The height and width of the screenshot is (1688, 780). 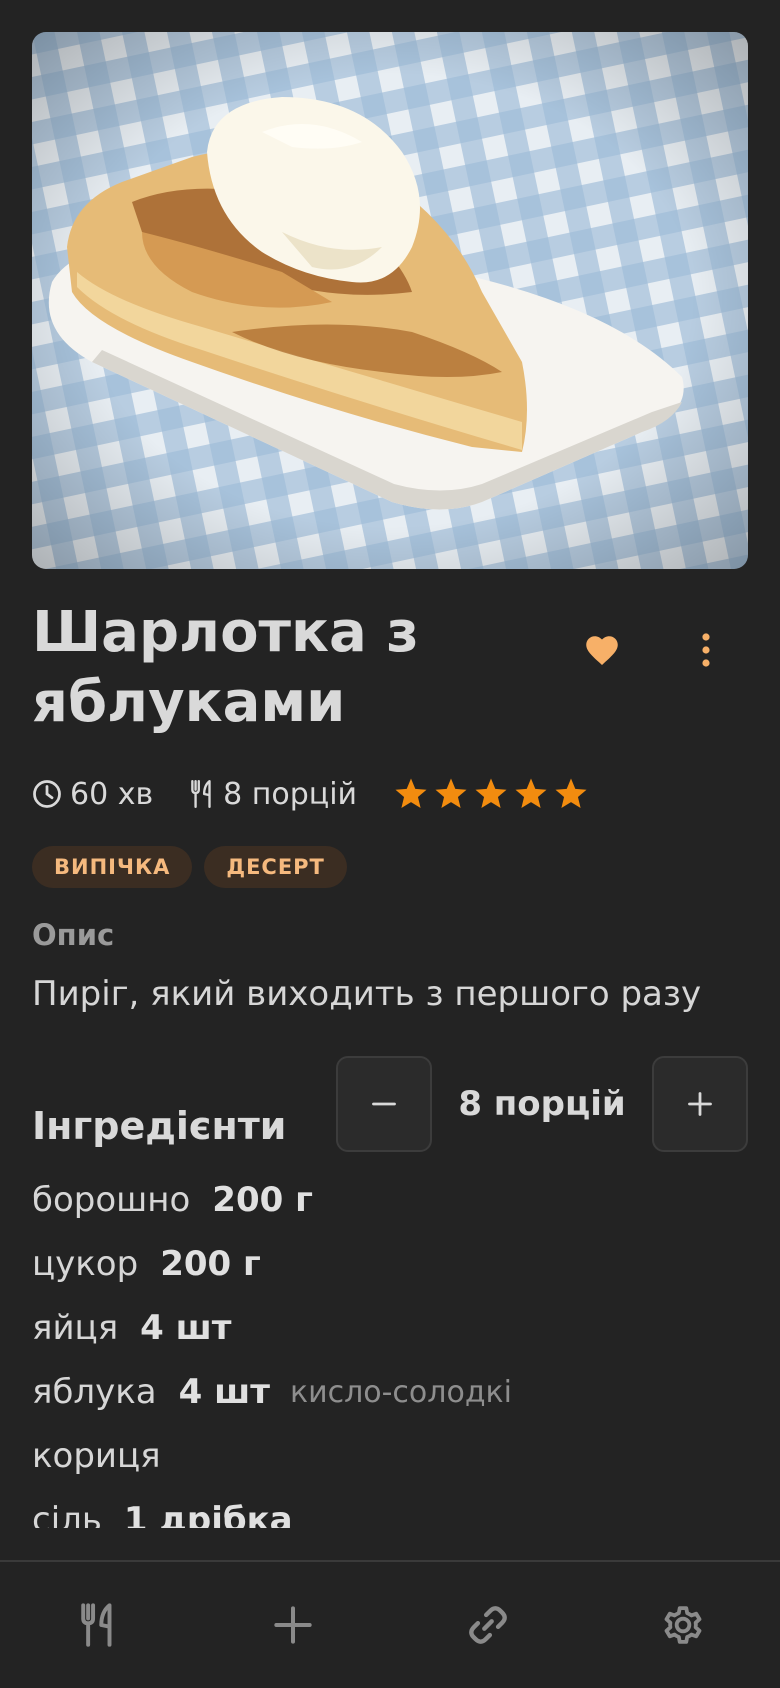 What do you see at coordinates (208, 1514) in the screenshot?
I see `ingredient-qty: 1 дрібка` at bounding box center [208, 1514].